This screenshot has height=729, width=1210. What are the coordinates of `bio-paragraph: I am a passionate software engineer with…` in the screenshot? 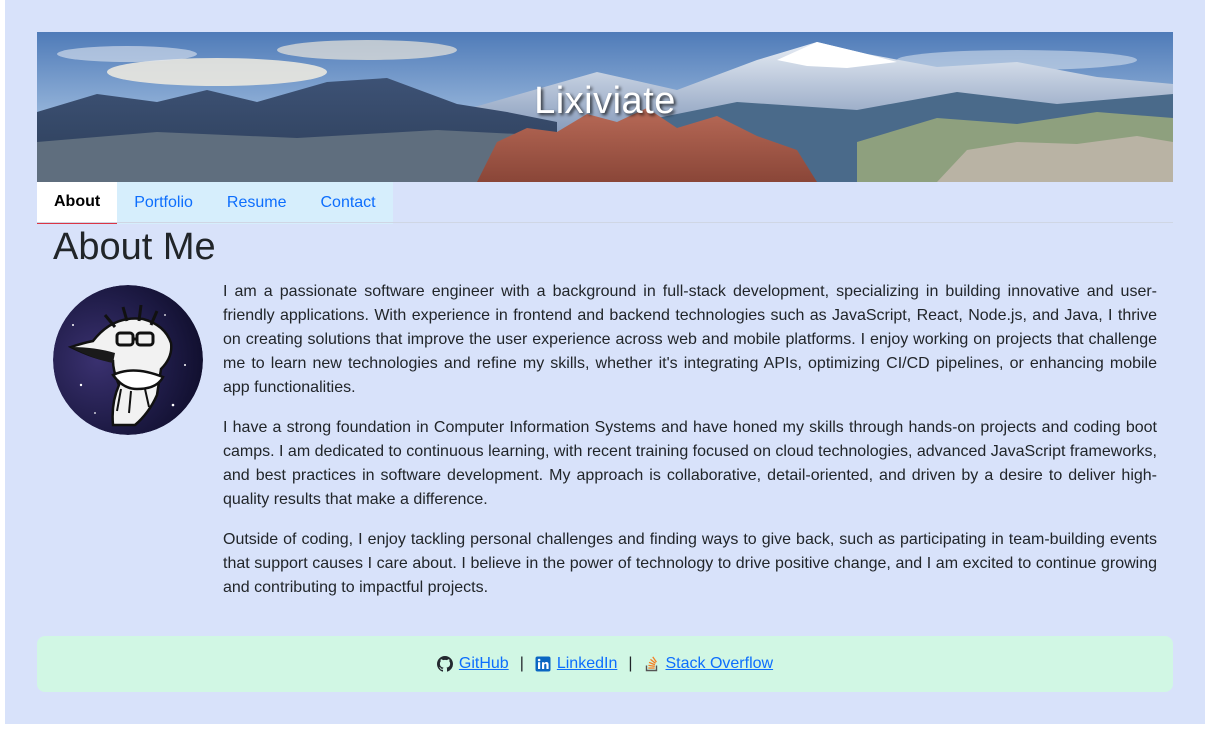 It's located at (690, 339).